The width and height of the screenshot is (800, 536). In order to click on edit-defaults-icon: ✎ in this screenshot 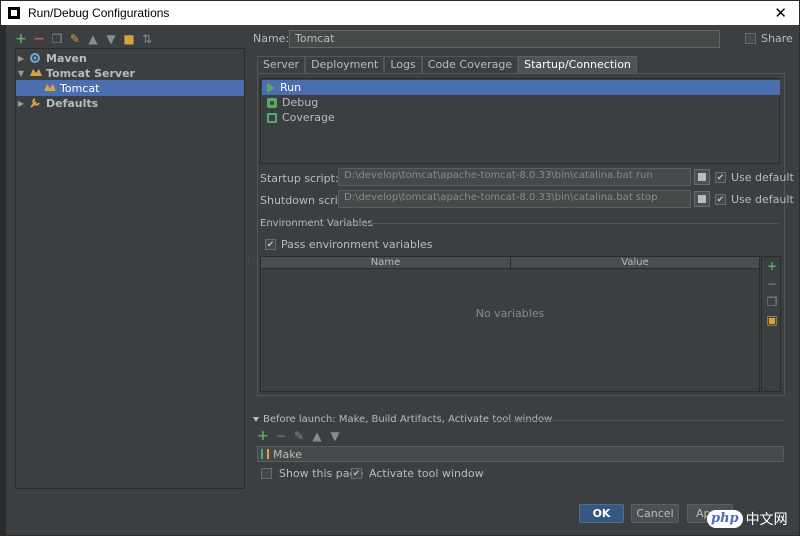, I will do `click(75, 39)`.